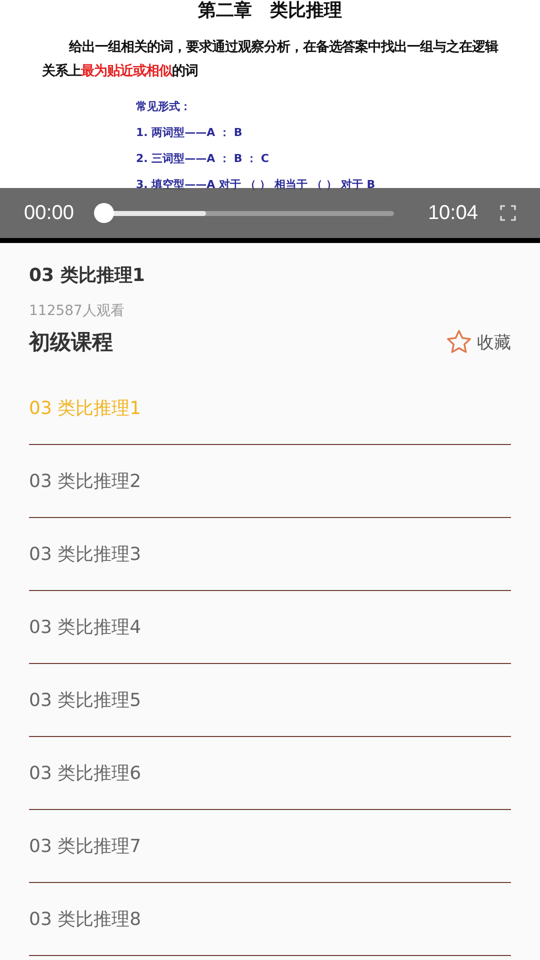 This screenshot has width=540, height=960. What do you see at coordinates (270, 919) in the screenshot?
I see `episode-item: 03 类比推理8` at bounding box center [270, 919].